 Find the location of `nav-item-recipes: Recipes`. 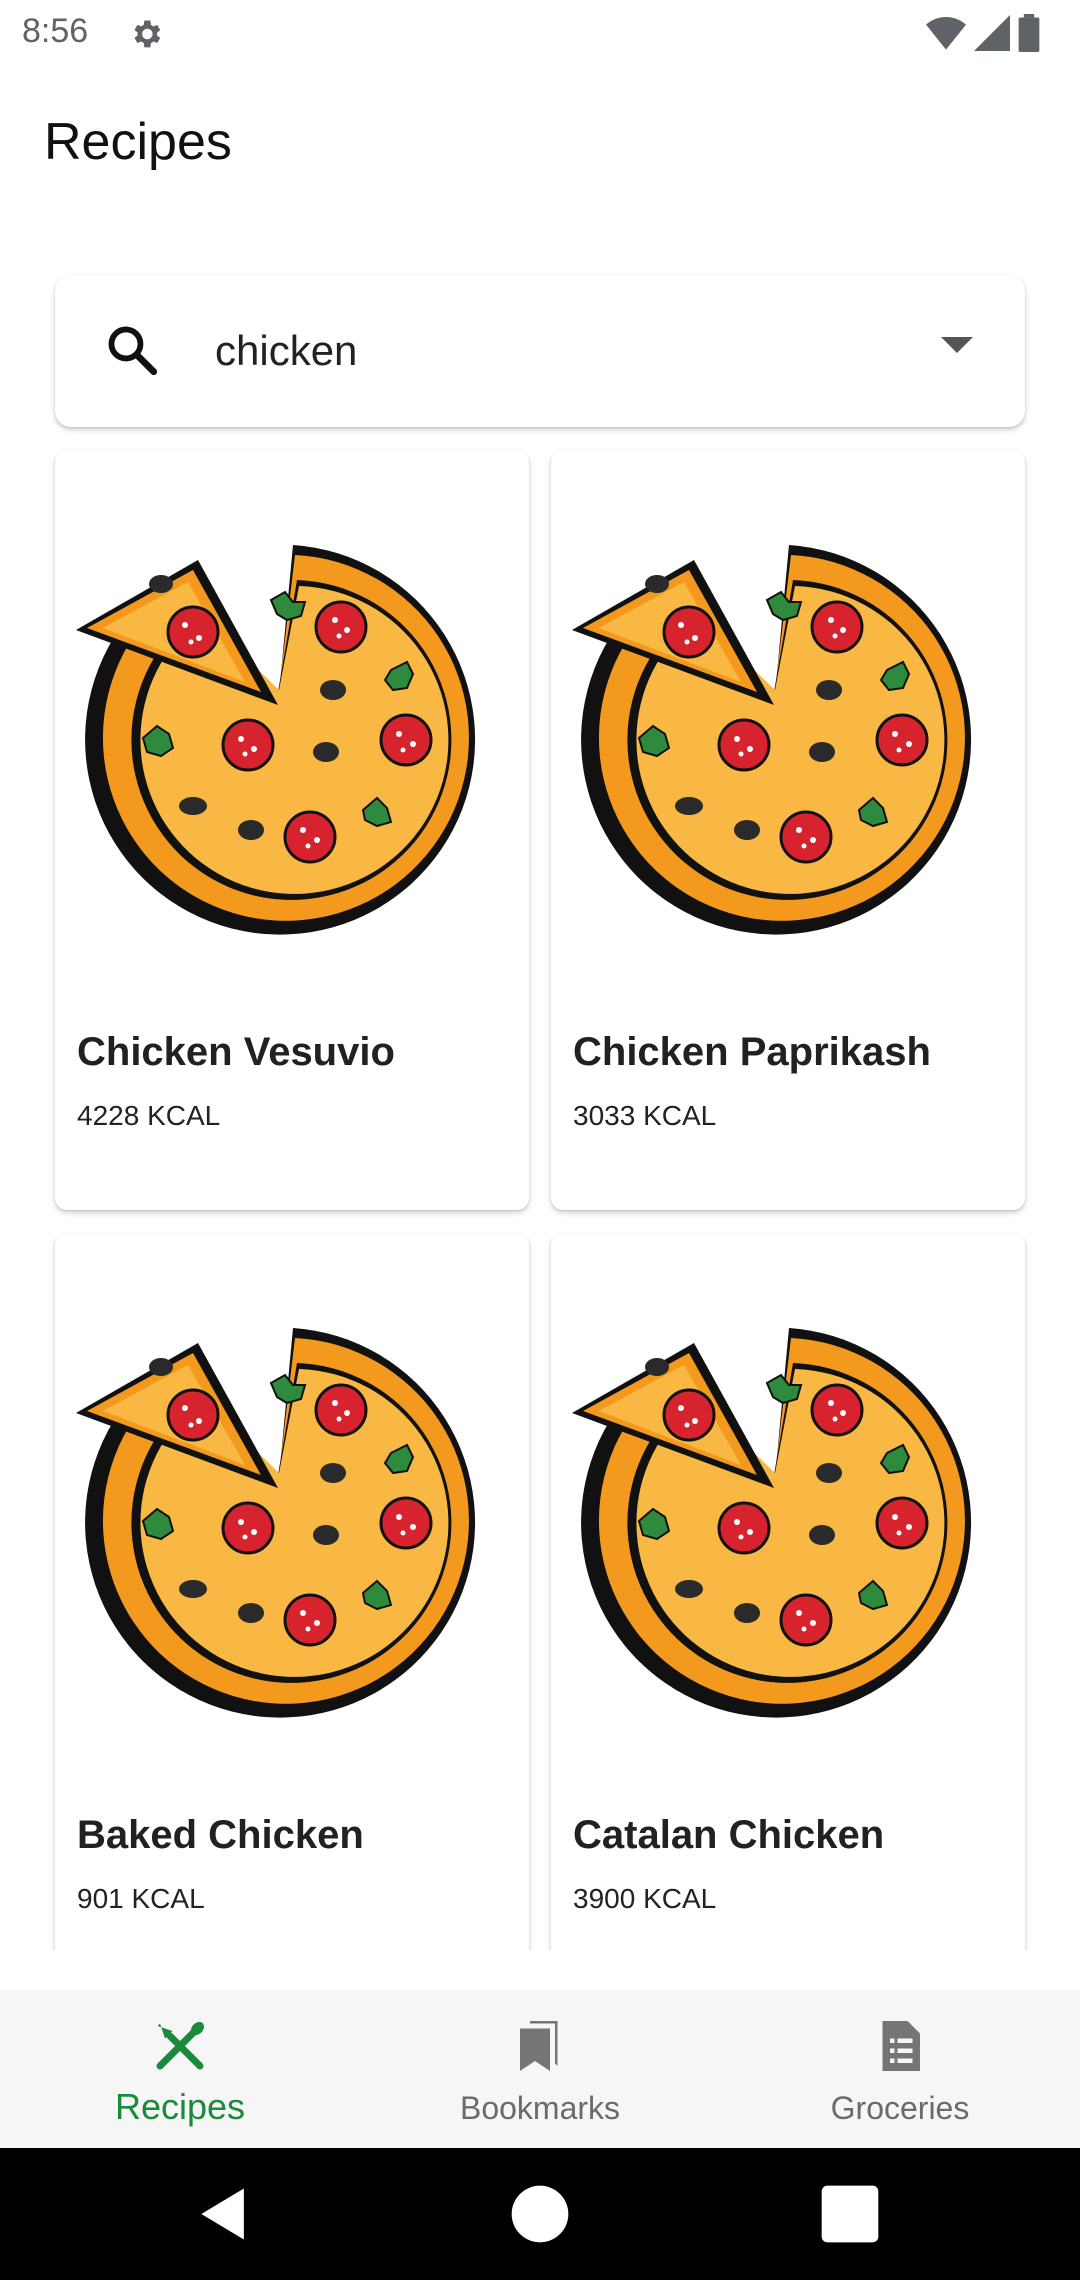

nav-item-recipes: Recipes is located at coordinates (180, 2069).